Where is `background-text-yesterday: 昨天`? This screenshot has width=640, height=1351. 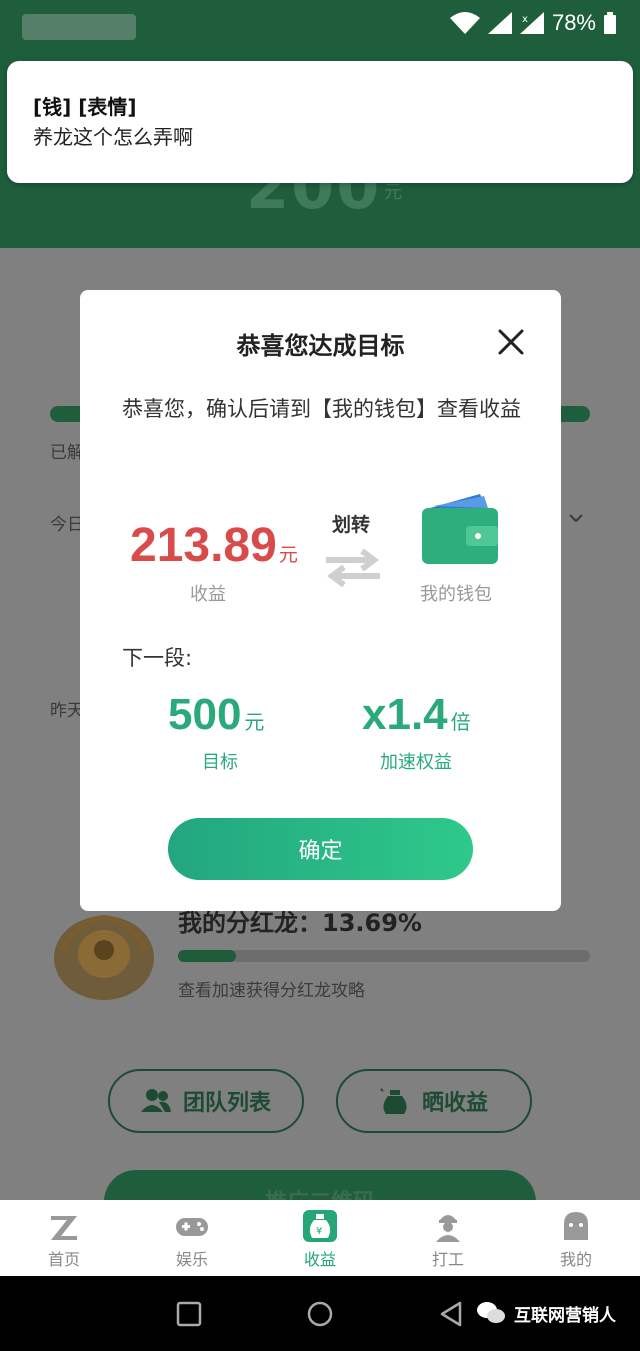 background-text-yesterday: 昨天 is located at coordinates (67, 711).